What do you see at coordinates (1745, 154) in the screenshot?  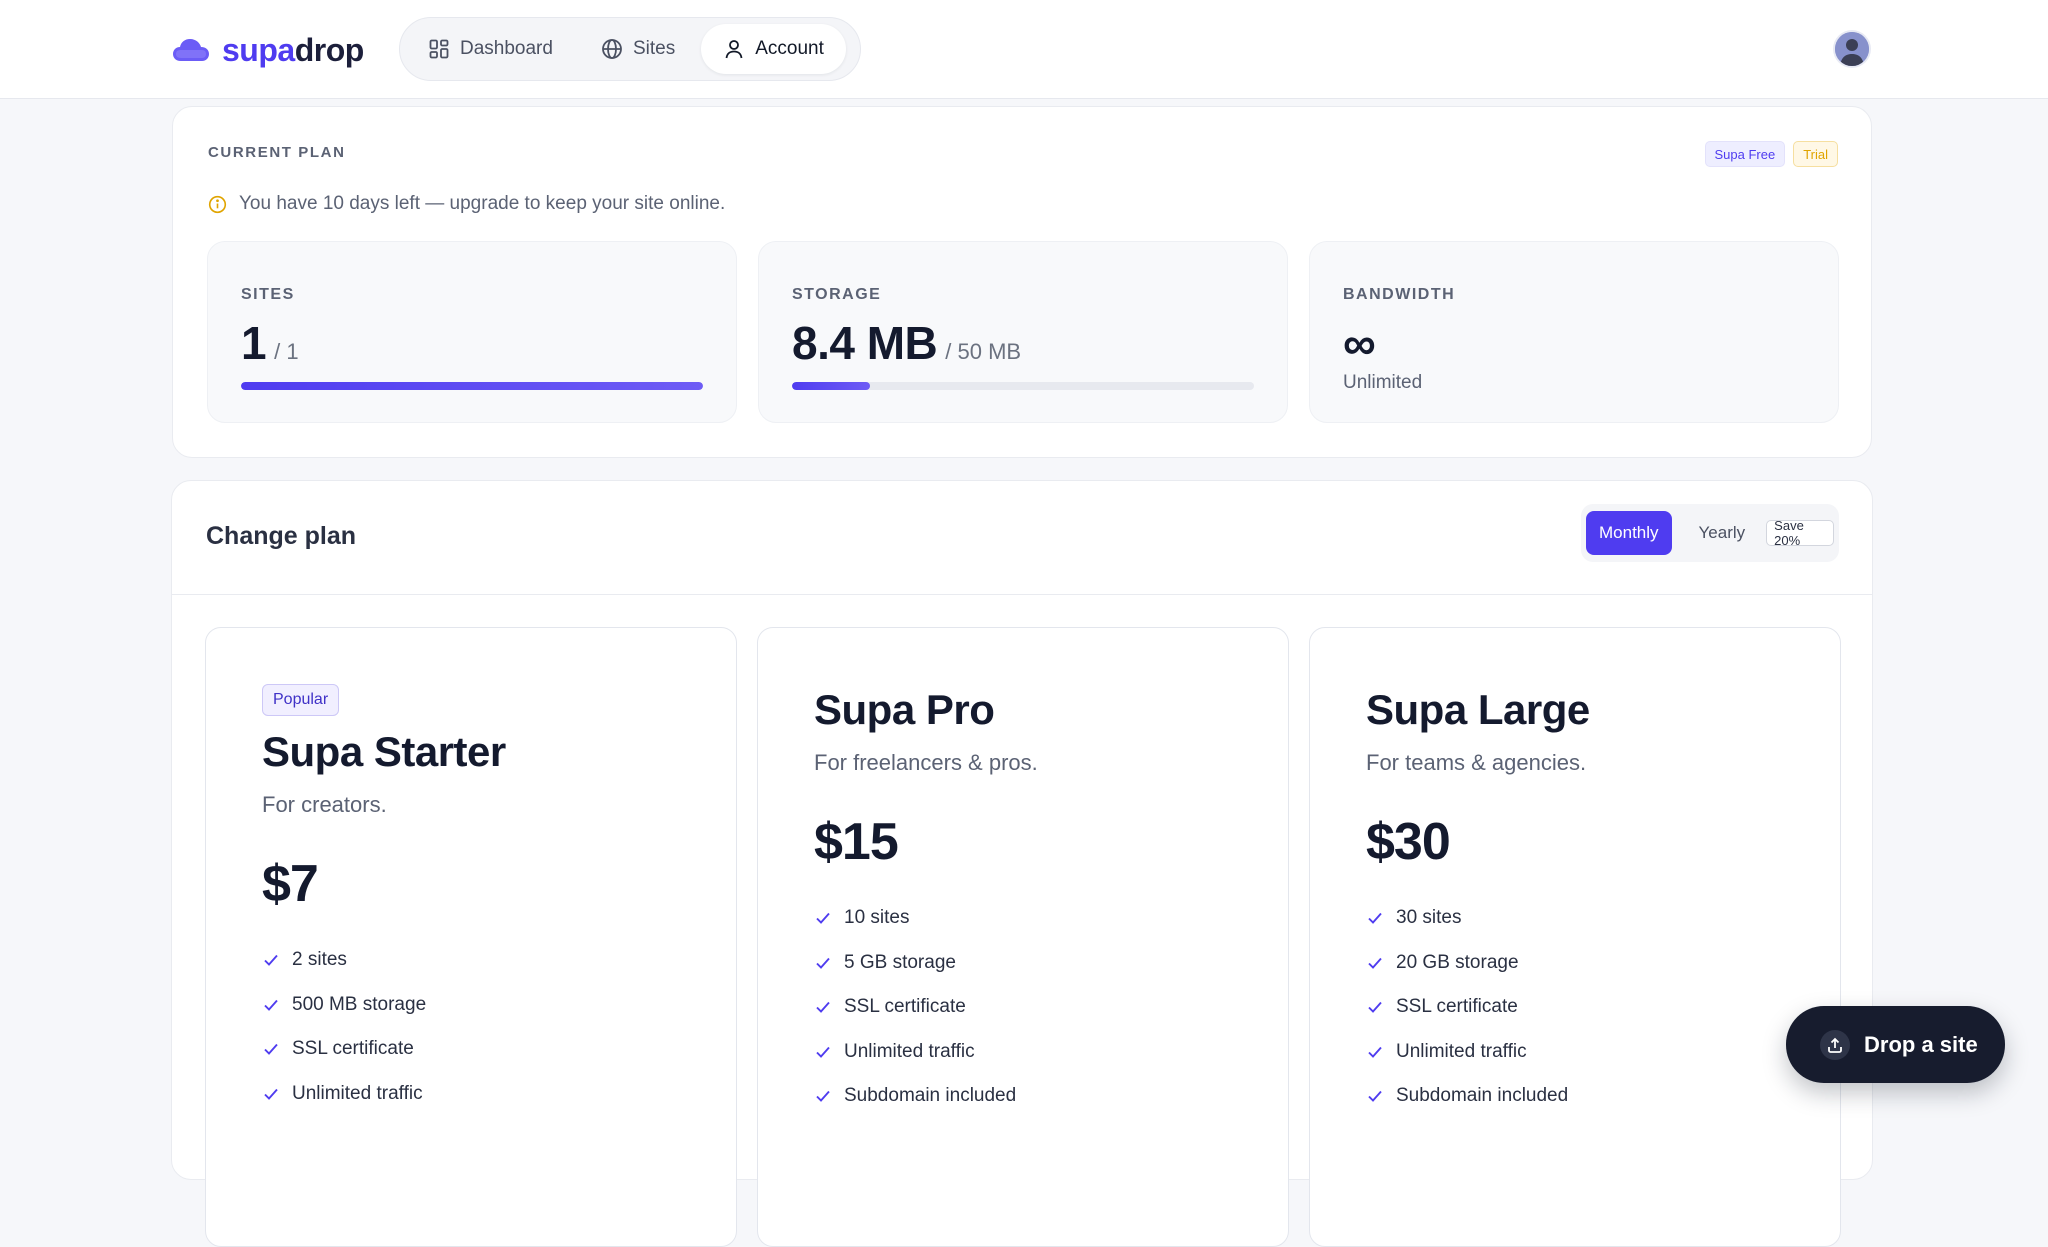 I see `plan-badge: Supa Free` at bounding box center [1745, 154].